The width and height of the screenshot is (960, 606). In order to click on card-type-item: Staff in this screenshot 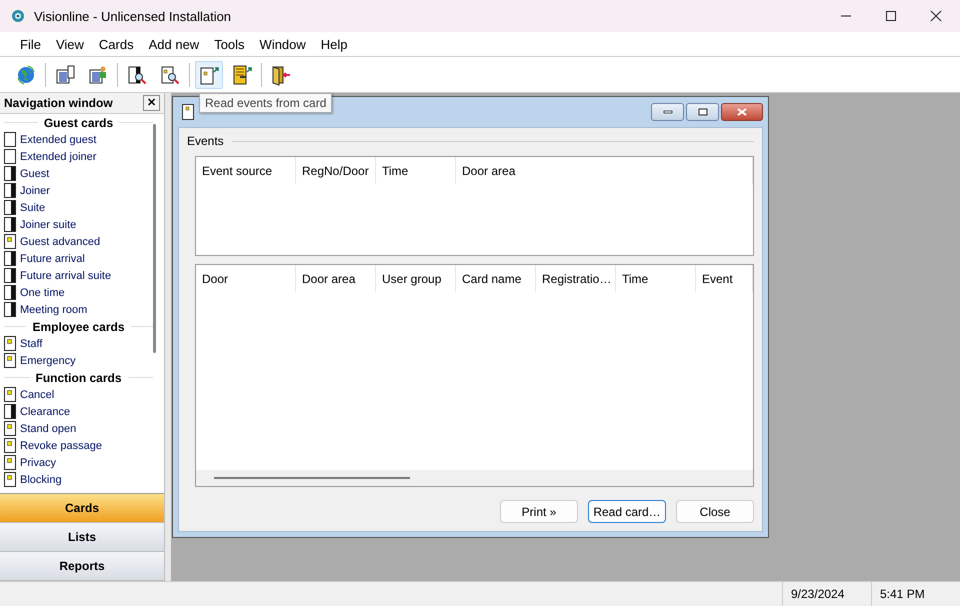, I will do `click(31, 344)`.